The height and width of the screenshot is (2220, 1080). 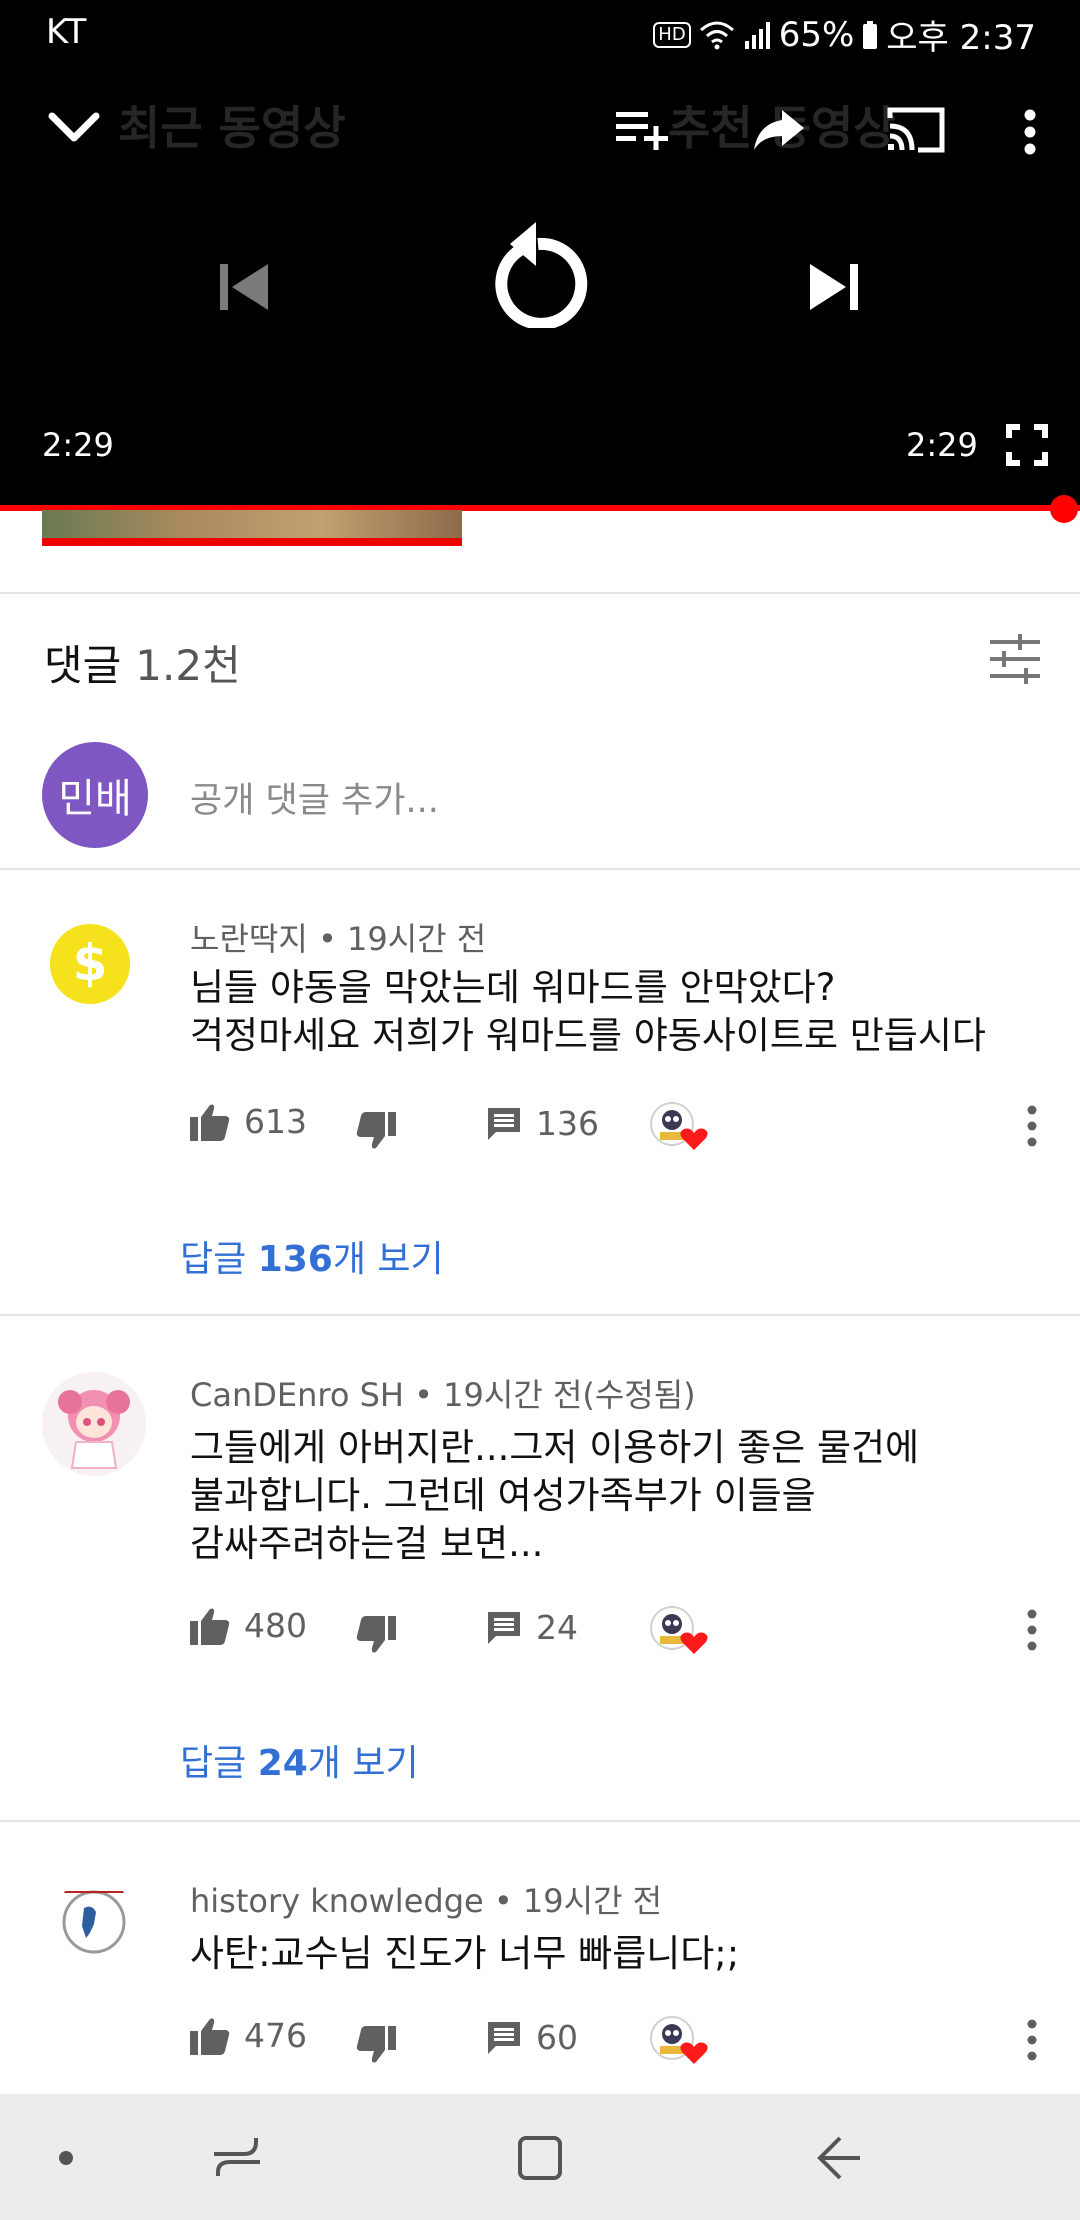 What do you see at coordinates (757, 35) in the screenshot?
I see `signal-icon` at bounding box center [757, 35].